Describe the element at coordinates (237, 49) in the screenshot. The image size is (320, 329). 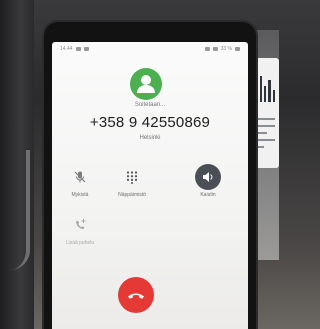
I see `battery-icon` at that location.